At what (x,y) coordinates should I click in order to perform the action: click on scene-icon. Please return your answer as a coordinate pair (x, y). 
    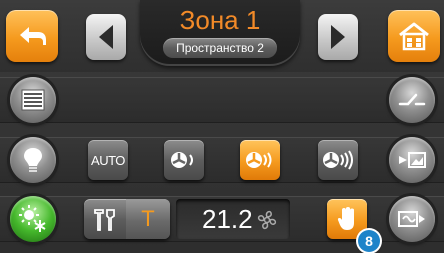
    Looking at the image, I should click on (412, 160).